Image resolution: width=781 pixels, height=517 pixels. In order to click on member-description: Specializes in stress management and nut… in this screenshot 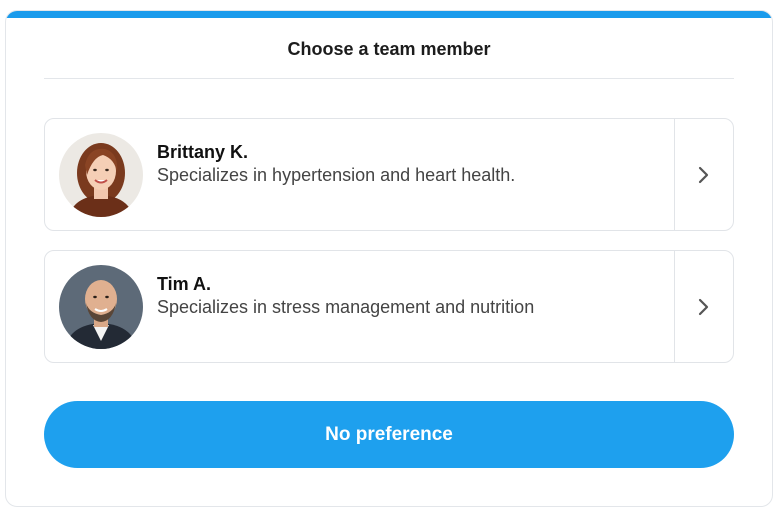, I will do `click(346, 306)`.